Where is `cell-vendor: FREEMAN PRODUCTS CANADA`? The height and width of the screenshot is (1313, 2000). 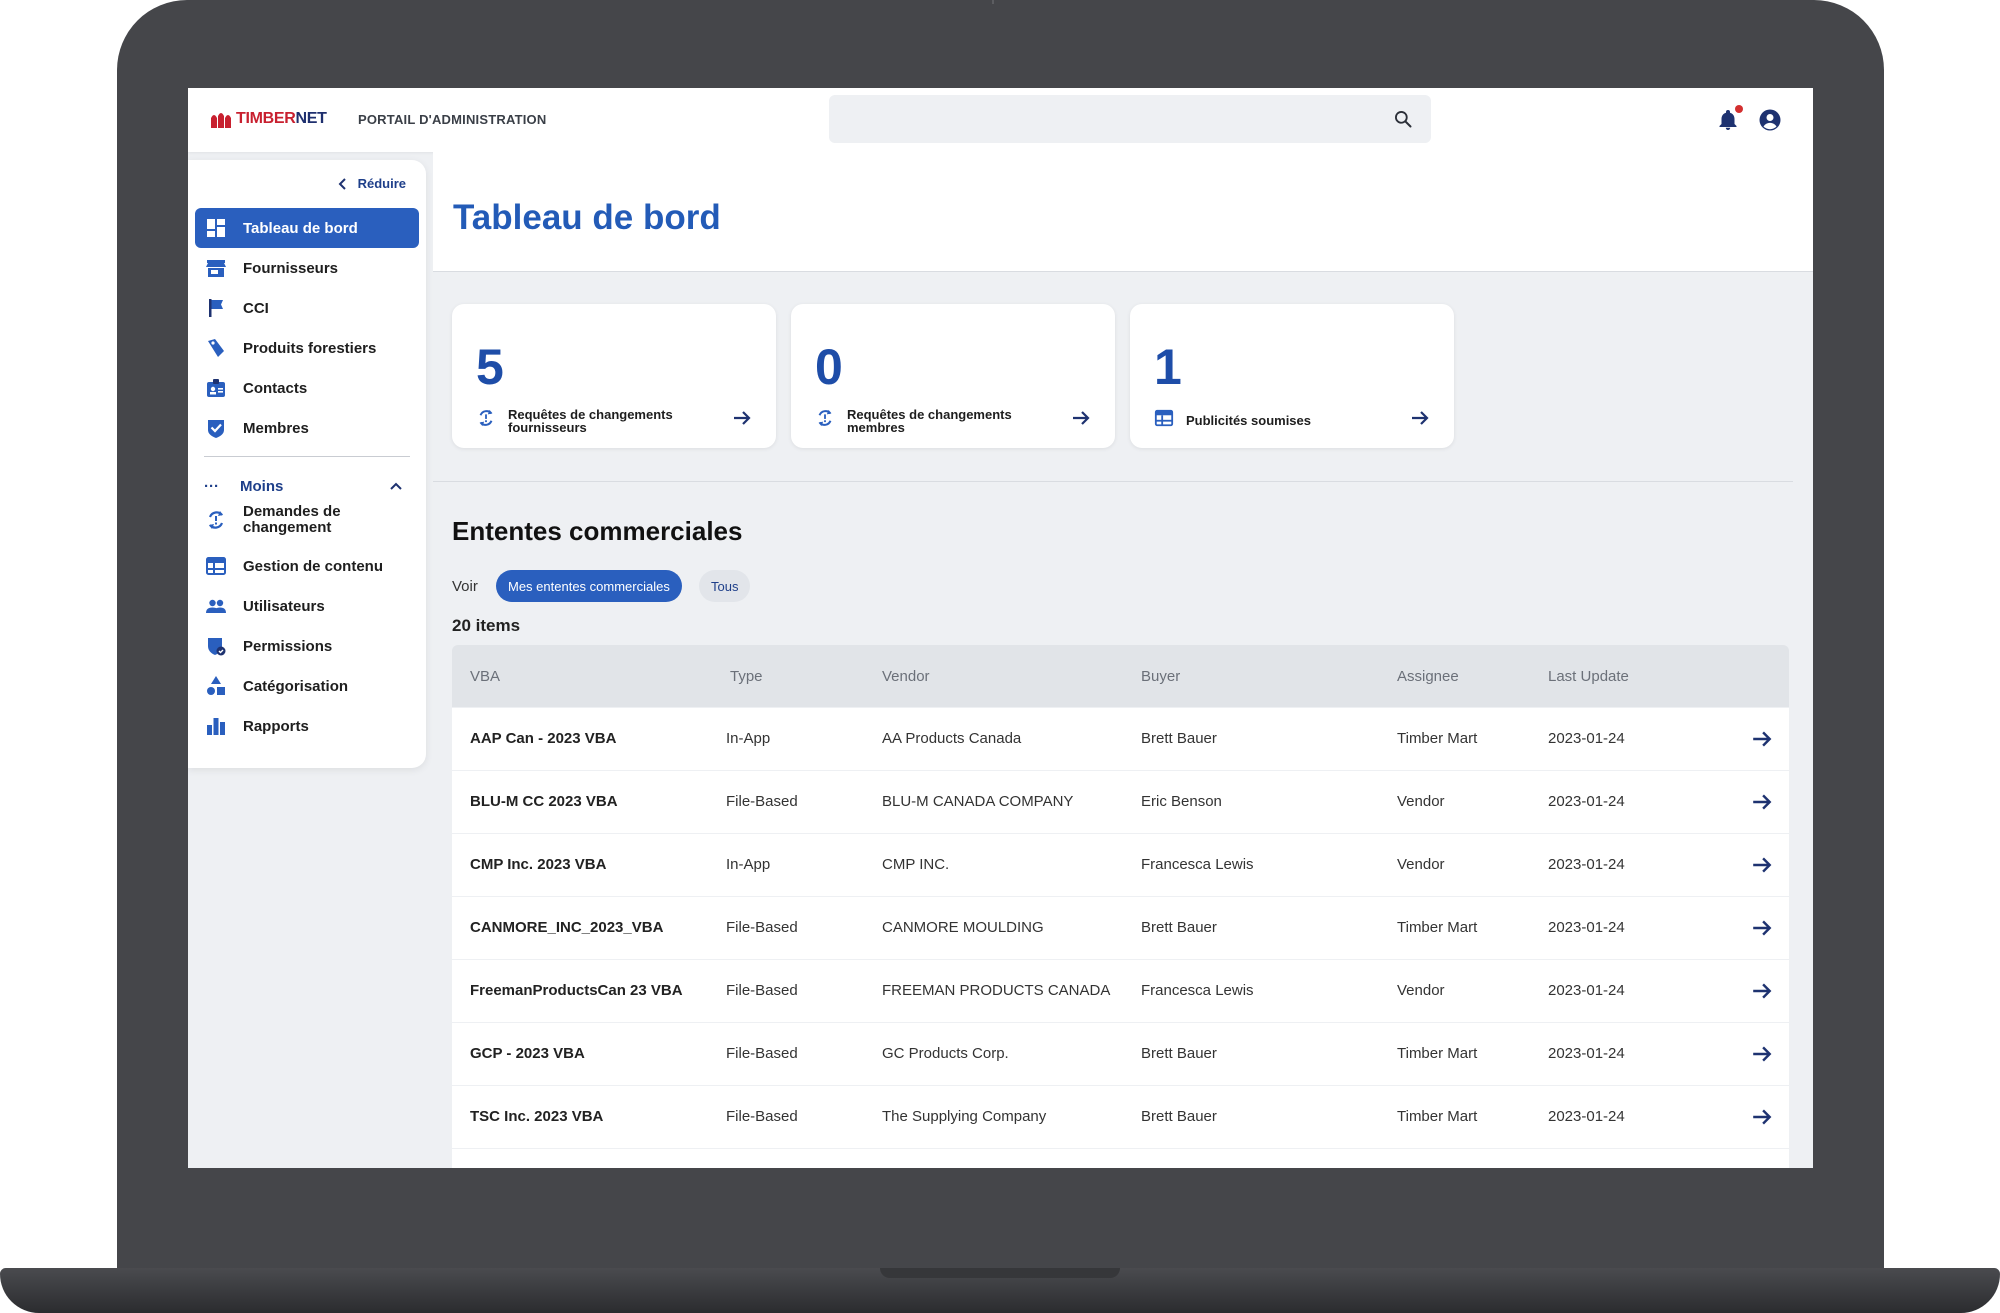
cell-vendor: FREEMAN PRODUCTS CANADA is located at coordinates (996, 990).